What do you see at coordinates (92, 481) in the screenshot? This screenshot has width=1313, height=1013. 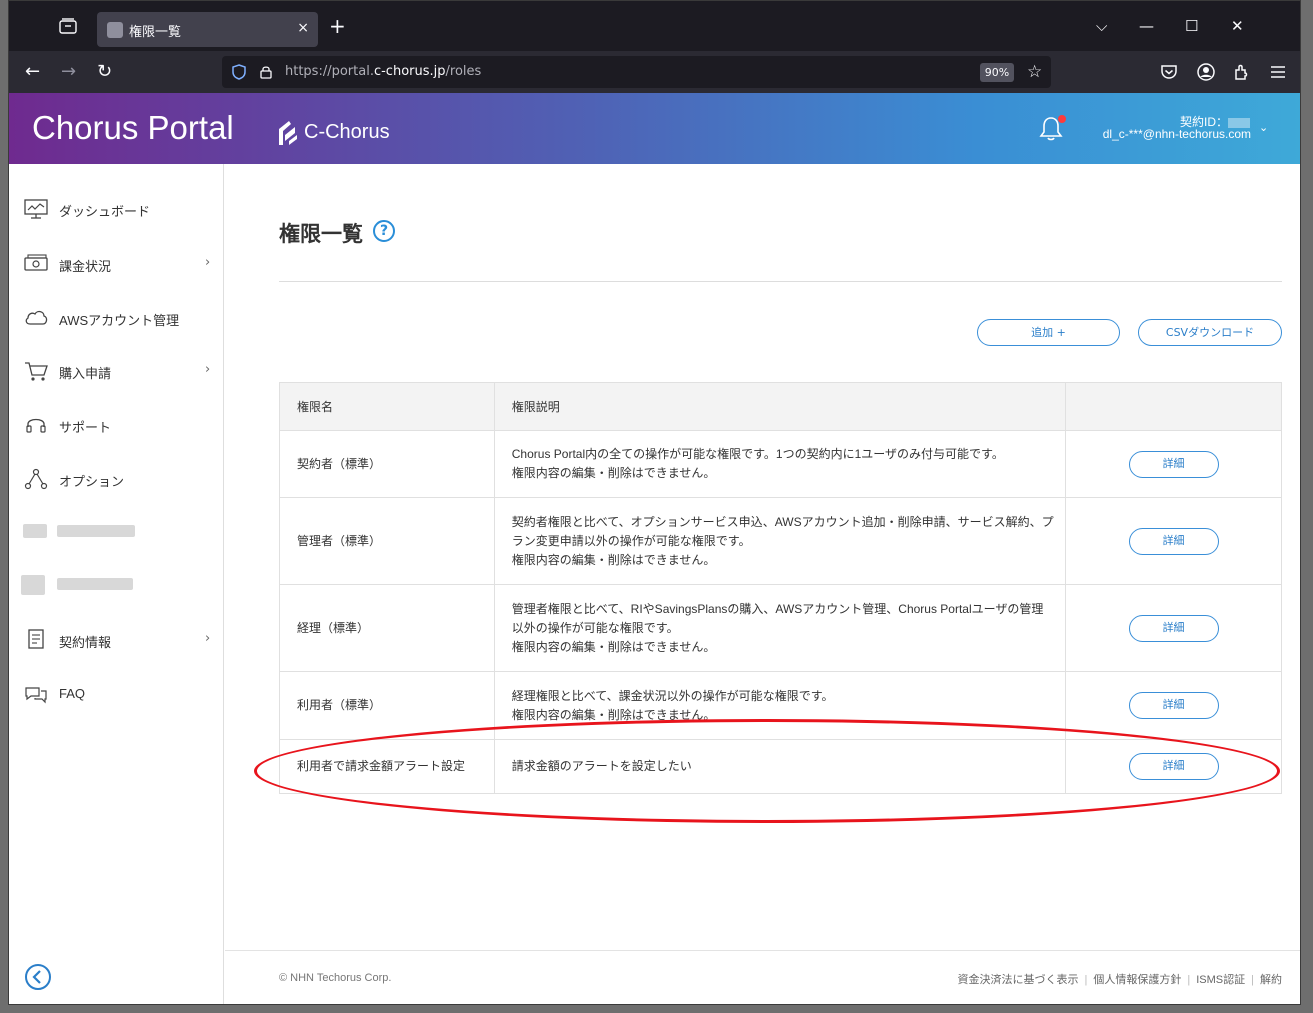 I see `sidebar-item-label: オプション` at bounding box center [92, 481].